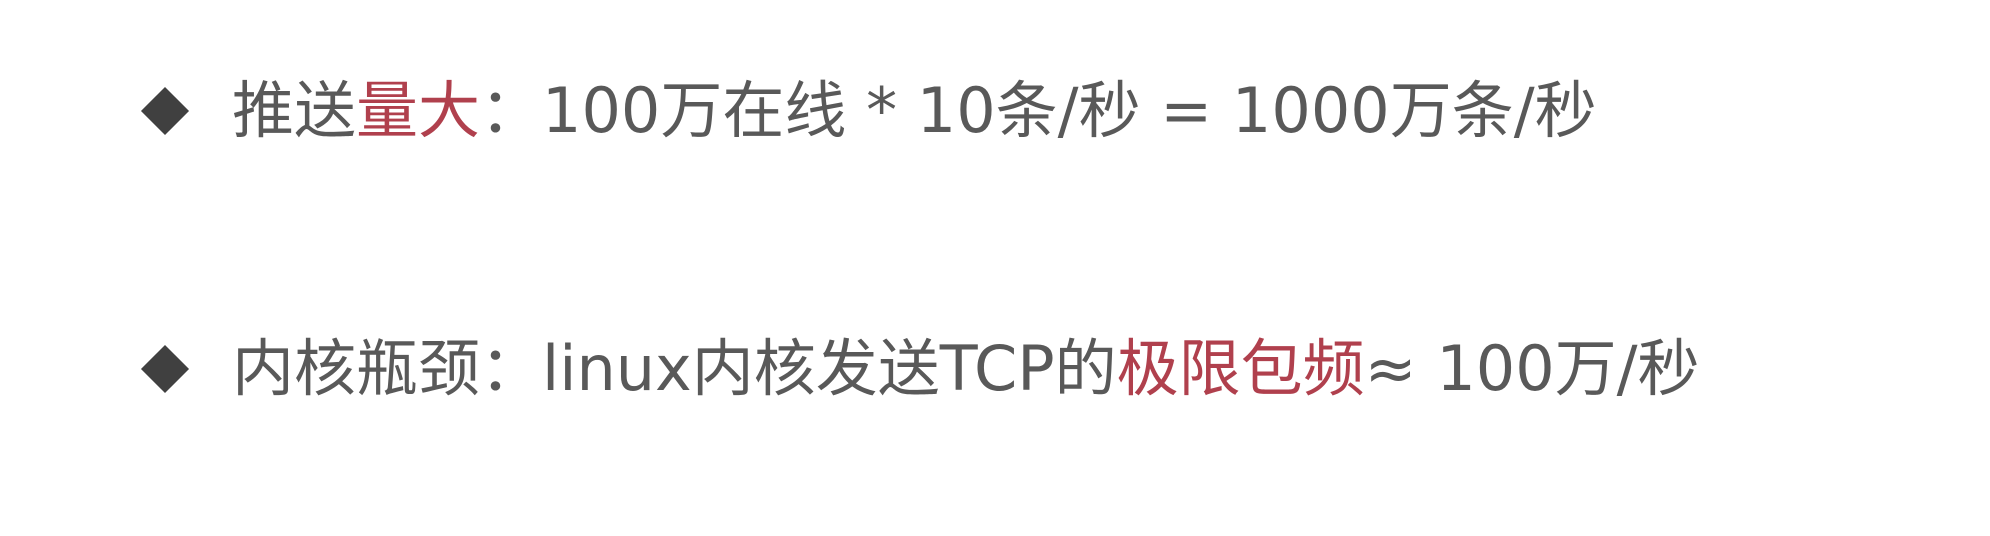 The height and width of the screenshot is (536, 1990). I want to click on bullet-highlight-text: 量大, so click(418, 110).